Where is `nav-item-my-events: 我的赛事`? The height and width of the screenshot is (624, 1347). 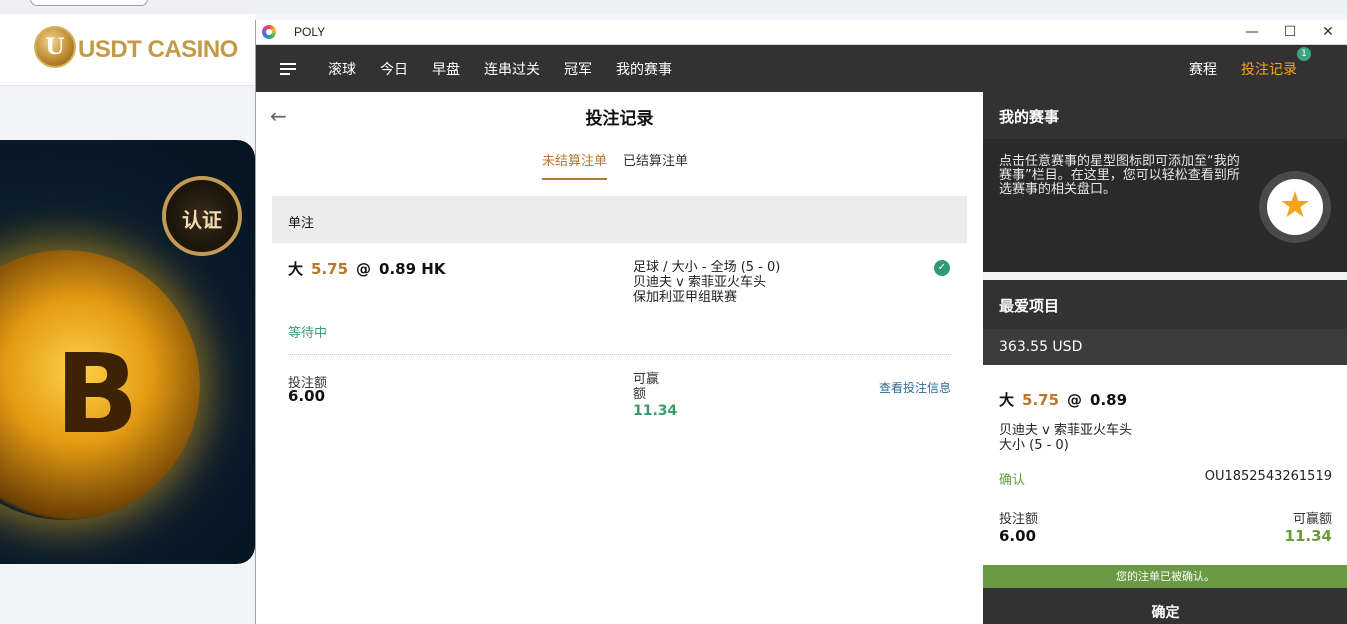
nav-item-my-events: 我的赛事 is located at coordinates (644, 69).